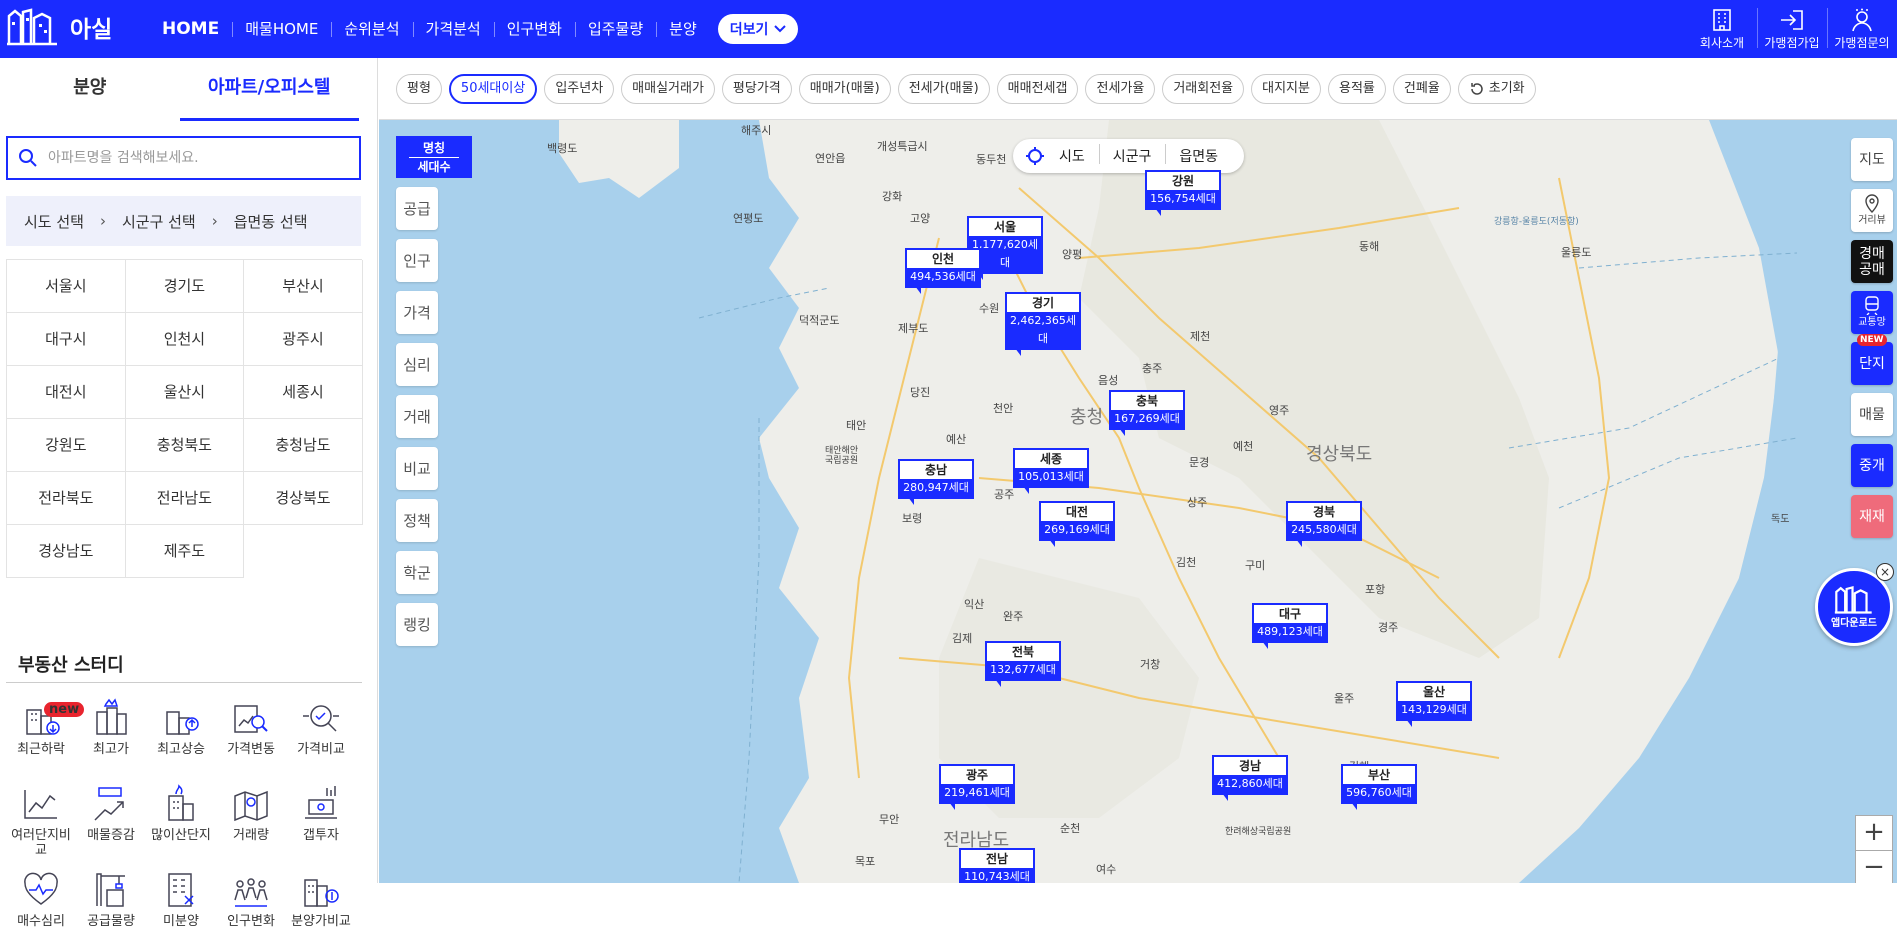  I want to click on tool-policy: 정책, so click(417, 520).